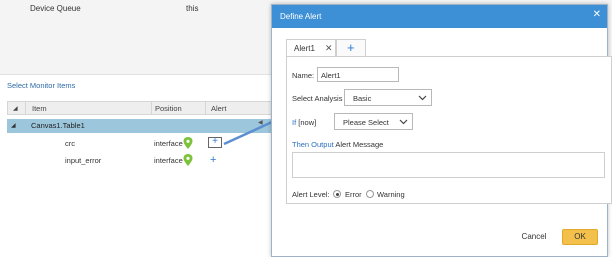 The width and height of the screenshot is (612, 257). What do you see at coordinates (15, 108) in the screenshot?
I see `collapse-all-icon: ◢` at bounding box center [15, 108].